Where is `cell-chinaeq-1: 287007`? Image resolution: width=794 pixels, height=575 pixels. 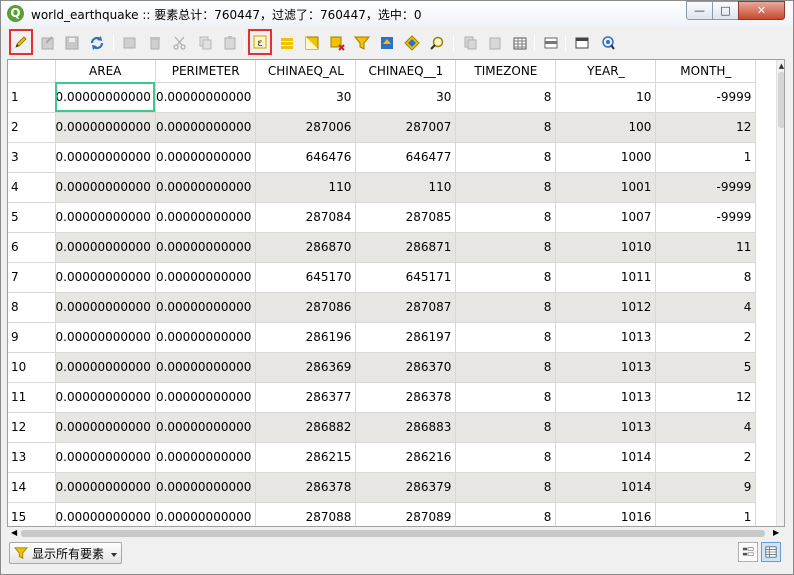 cell-chinaeq-1: 287007 is located at coordinates (406, 127).